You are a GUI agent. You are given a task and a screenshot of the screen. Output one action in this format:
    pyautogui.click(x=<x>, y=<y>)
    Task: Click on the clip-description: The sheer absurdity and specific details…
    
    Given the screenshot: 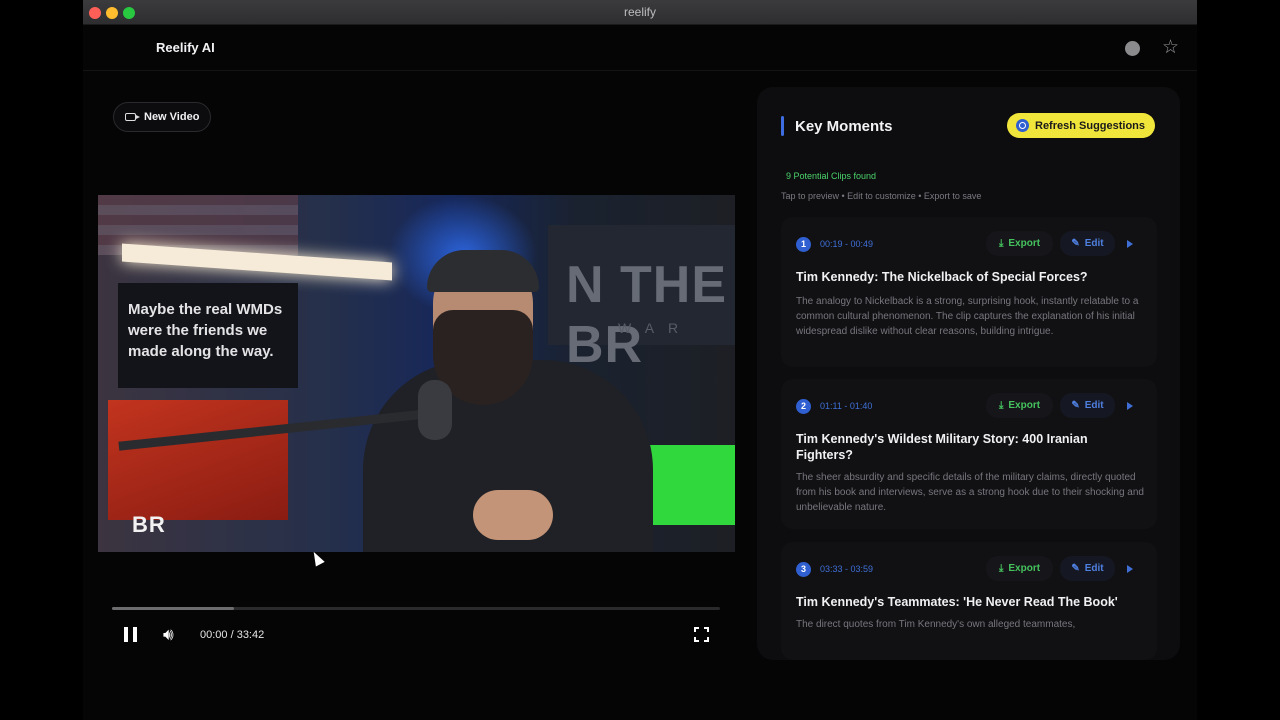 What is the action you would take?
    pyautogui.click(x=970, y=492)
    